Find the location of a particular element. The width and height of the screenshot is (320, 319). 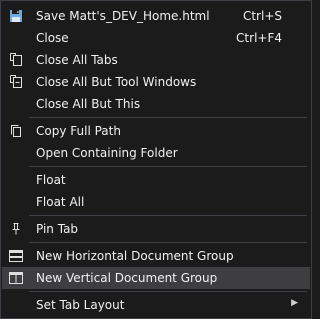

menu-item-set-tab-layout: Set Tab Layout ▶ is located at coordinates (156, 305).